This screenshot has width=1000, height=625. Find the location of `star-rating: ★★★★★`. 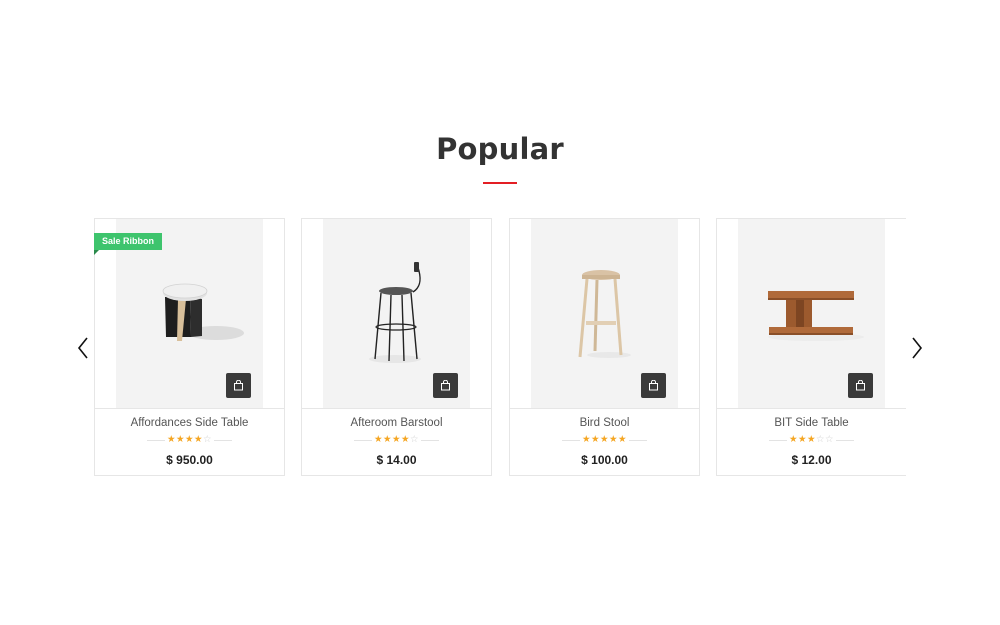

star-rating: ★★★★★ is located at coordinates (604, 439).